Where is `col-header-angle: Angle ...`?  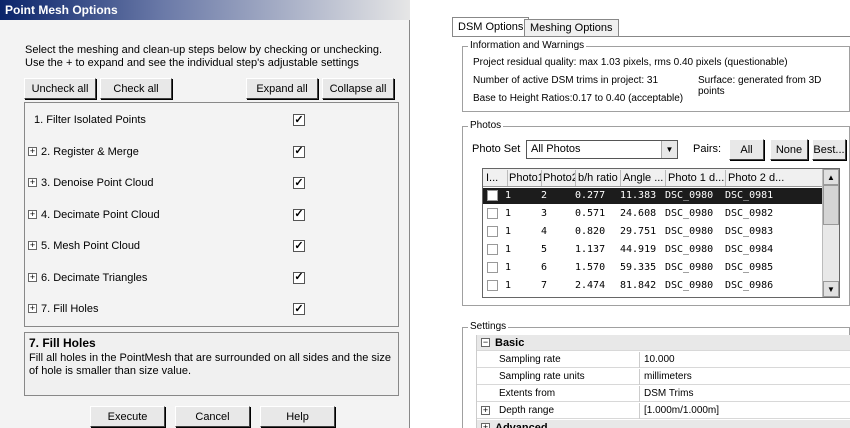
col-header-angle: Angle ... is located at coordinates (642, 178).